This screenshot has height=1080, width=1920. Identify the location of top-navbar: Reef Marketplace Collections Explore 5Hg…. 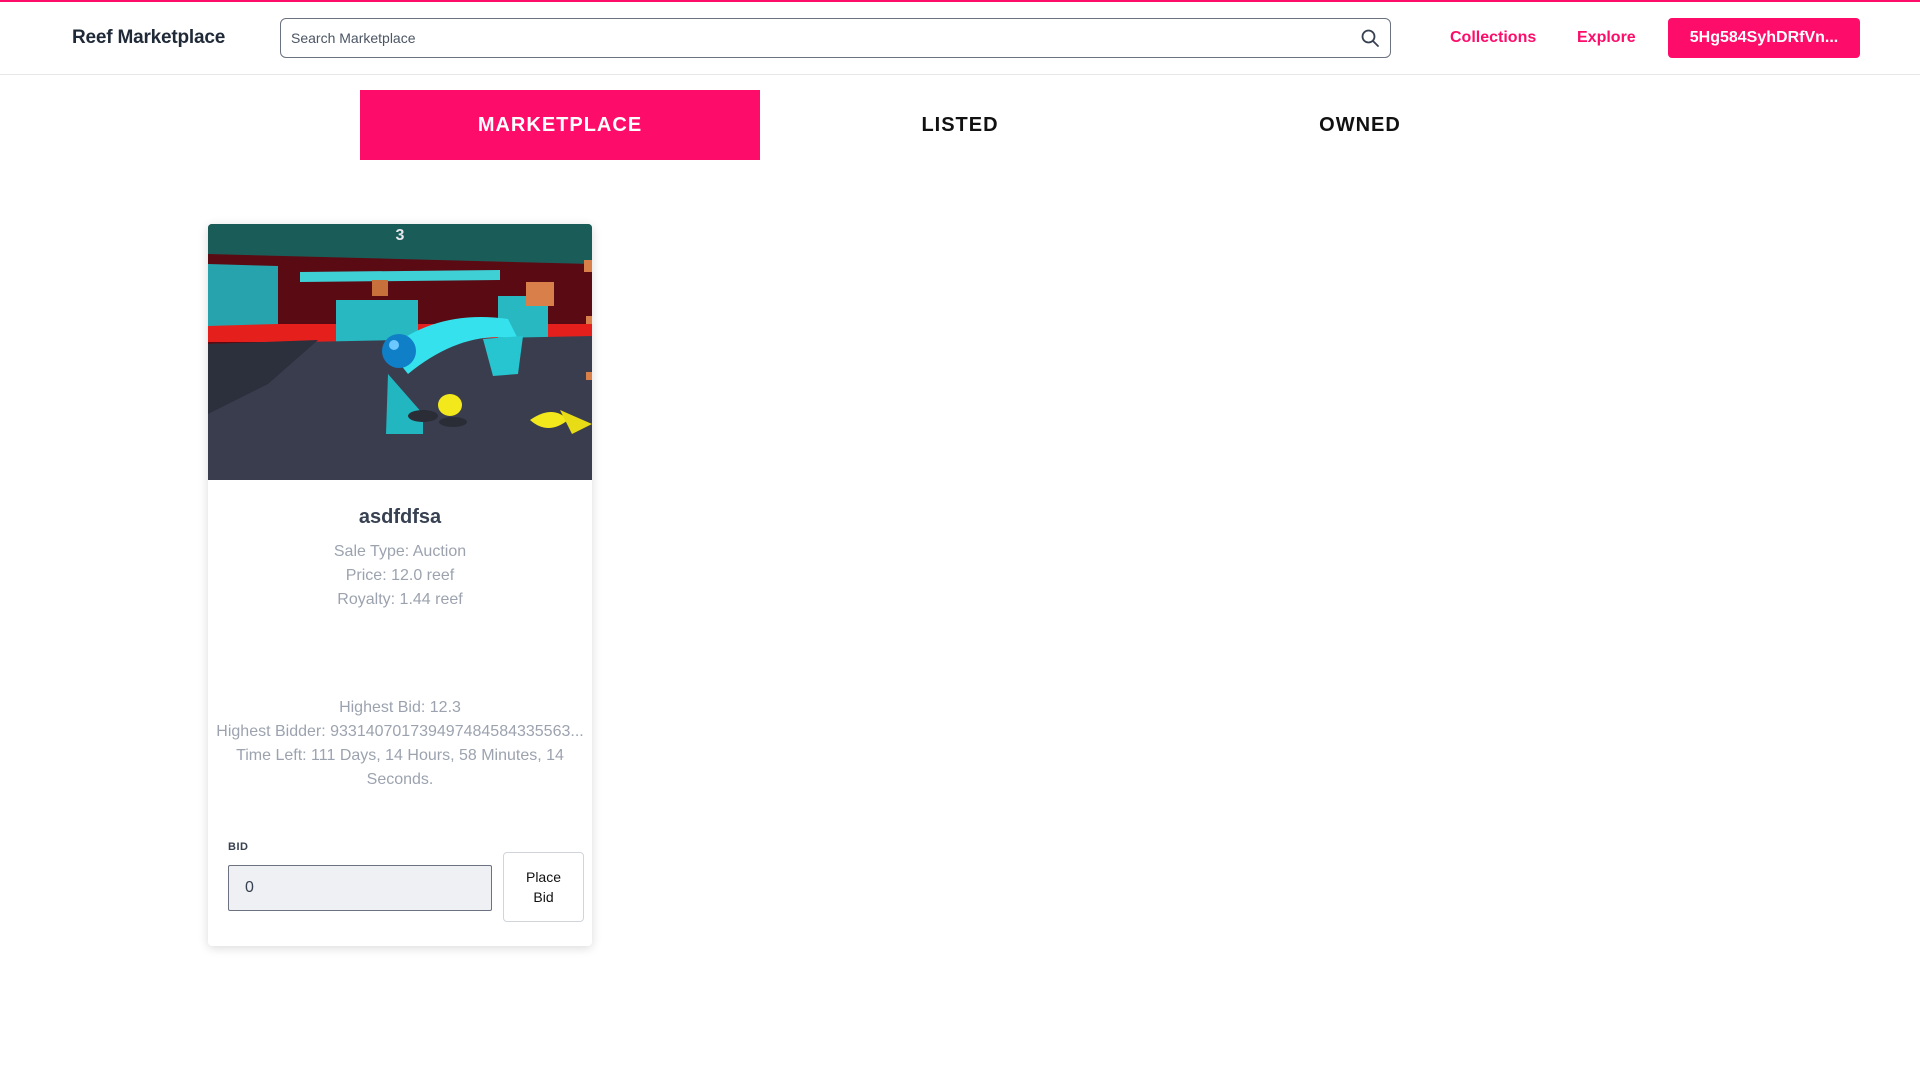
(960, 38).